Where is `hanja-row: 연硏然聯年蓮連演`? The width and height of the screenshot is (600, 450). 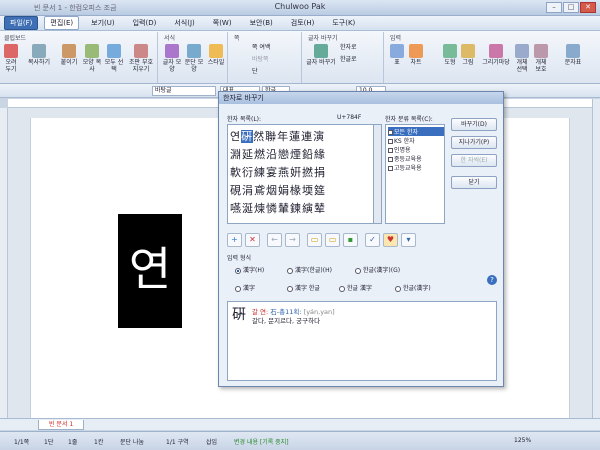 hanja-row: 연硏然聯年蓮連演 is located at coordinates (277, 136).